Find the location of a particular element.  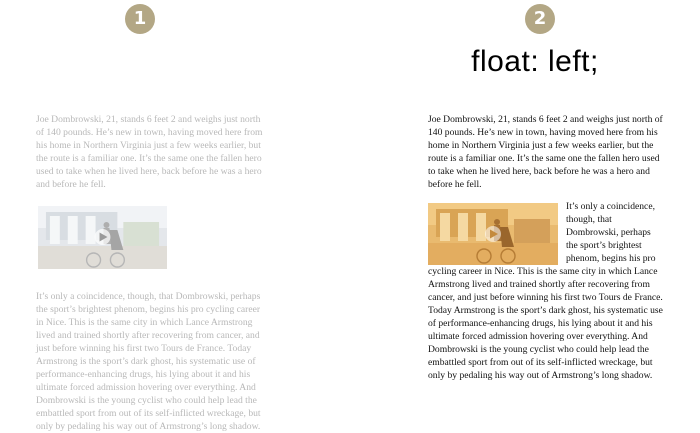

panel-1-video-thumbnail is located at coordinates (102, 237).